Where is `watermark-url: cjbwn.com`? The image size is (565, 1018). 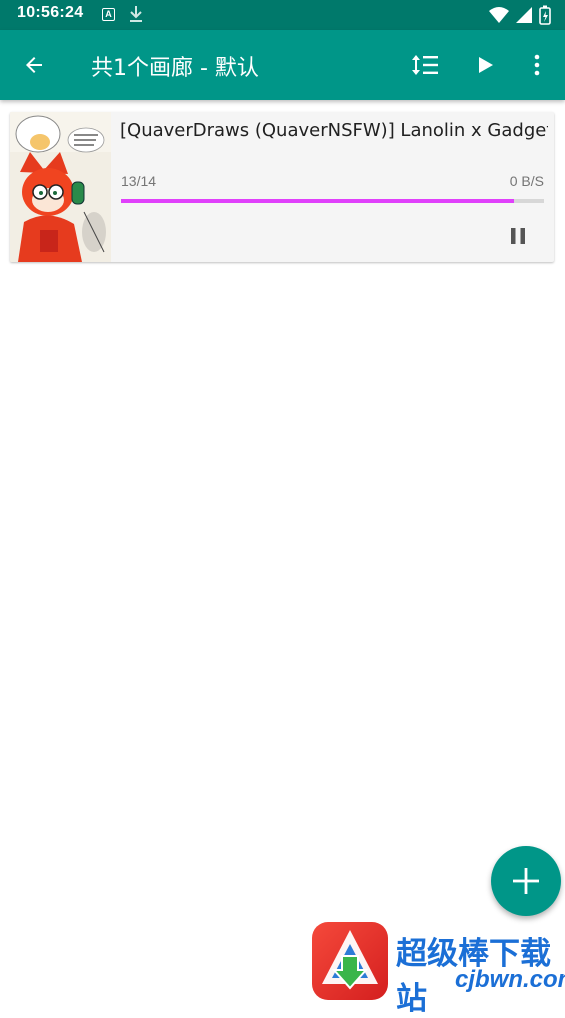 watermark-url: cjbwn.com is located at coordinates (510, 979).